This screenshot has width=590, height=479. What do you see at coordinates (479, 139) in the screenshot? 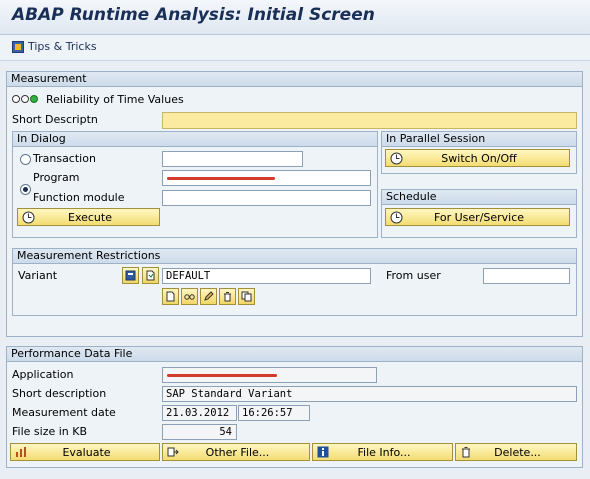
I see `parallel-header: In Parallel Session` at bounding box center [479, 139].